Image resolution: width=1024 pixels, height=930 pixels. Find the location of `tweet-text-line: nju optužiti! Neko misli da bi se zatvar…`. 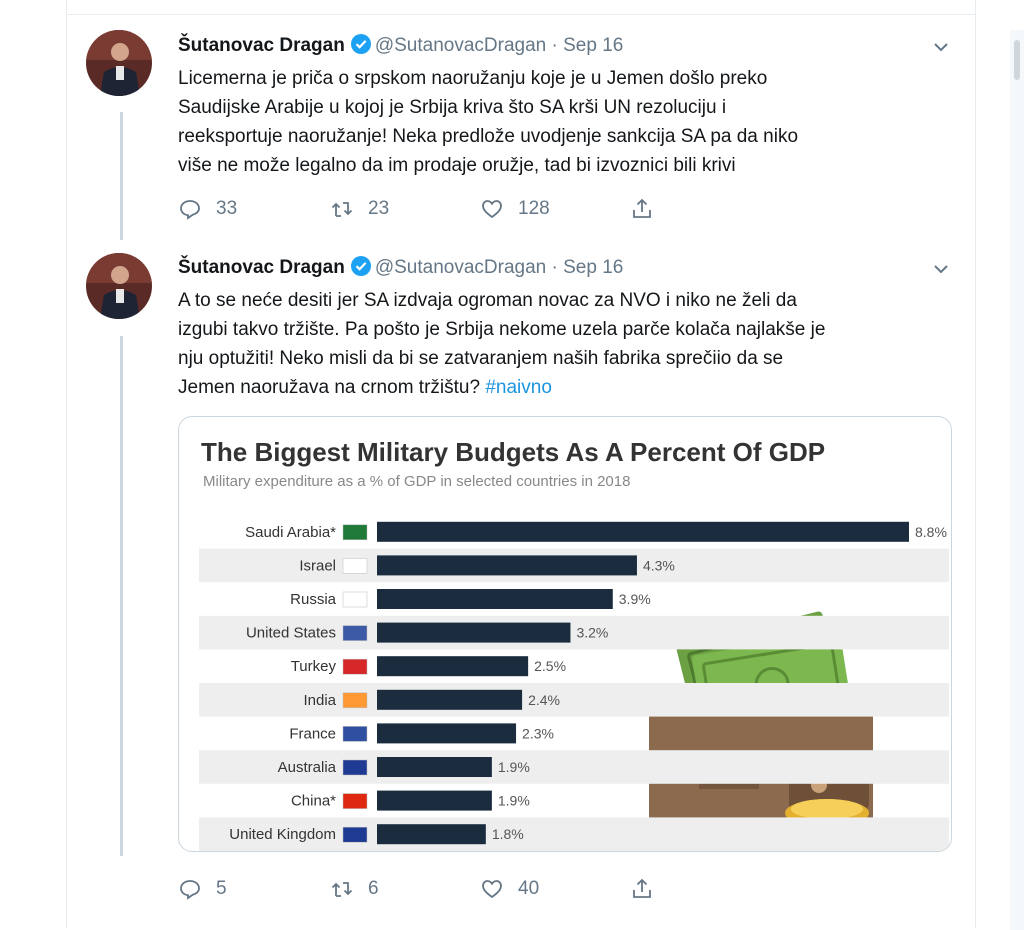

tweet-text-line: nju optužiti! Neko misli da bi se zatvar… is located at coordinates (481, 358).